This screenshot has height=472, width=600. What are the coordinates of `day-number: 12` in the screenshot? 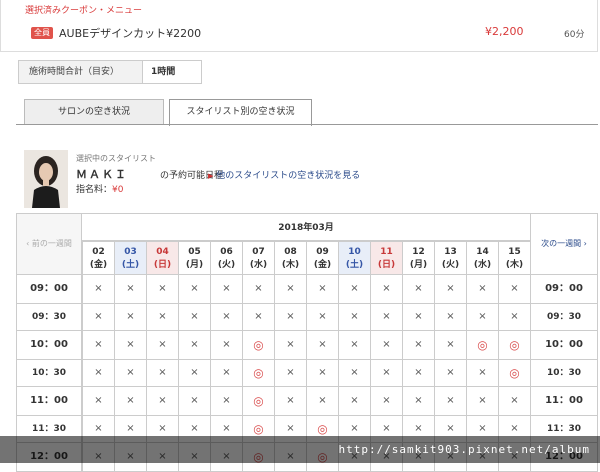 It's located at (418, 252).